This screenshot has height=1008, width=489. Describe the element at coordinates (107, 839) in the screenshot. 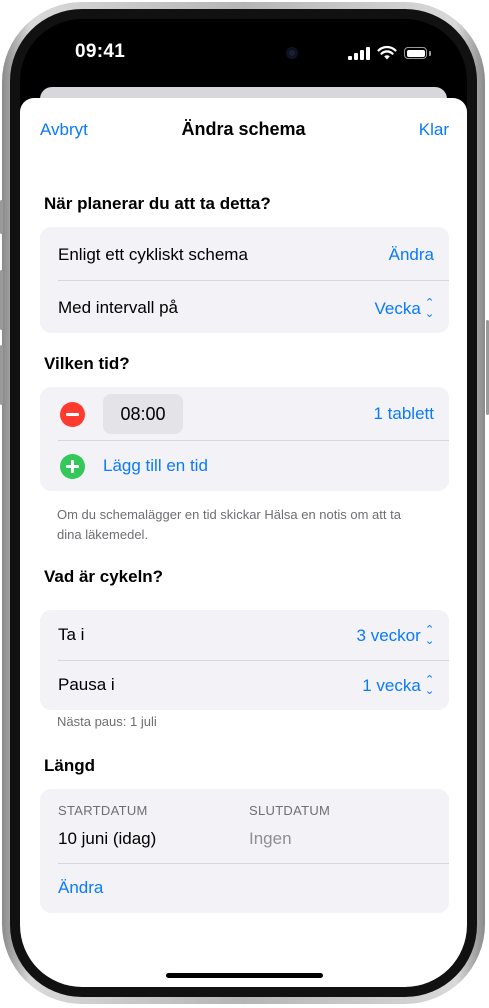

I see `start-date-value: 10 juni (idag)` at that location.